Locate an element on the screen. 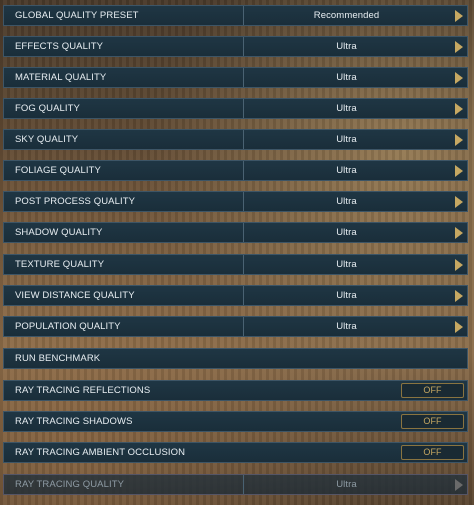 This screenshot has width=474, height=505. setting-label: RAY TRACING SHADOWS is located at coordinates (74, 421).